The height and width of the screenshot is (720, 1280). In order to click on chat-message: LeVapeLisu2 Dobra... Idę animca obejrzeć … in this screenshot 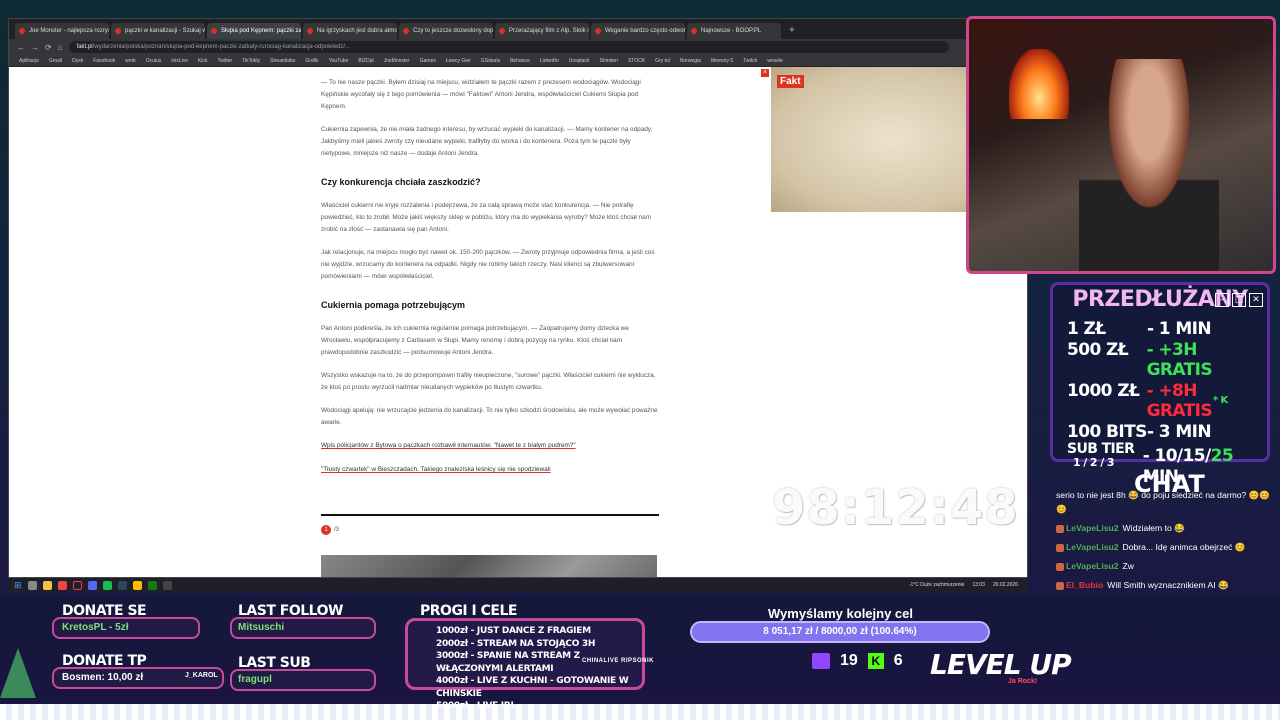, I will do `click(1166, 547)`.